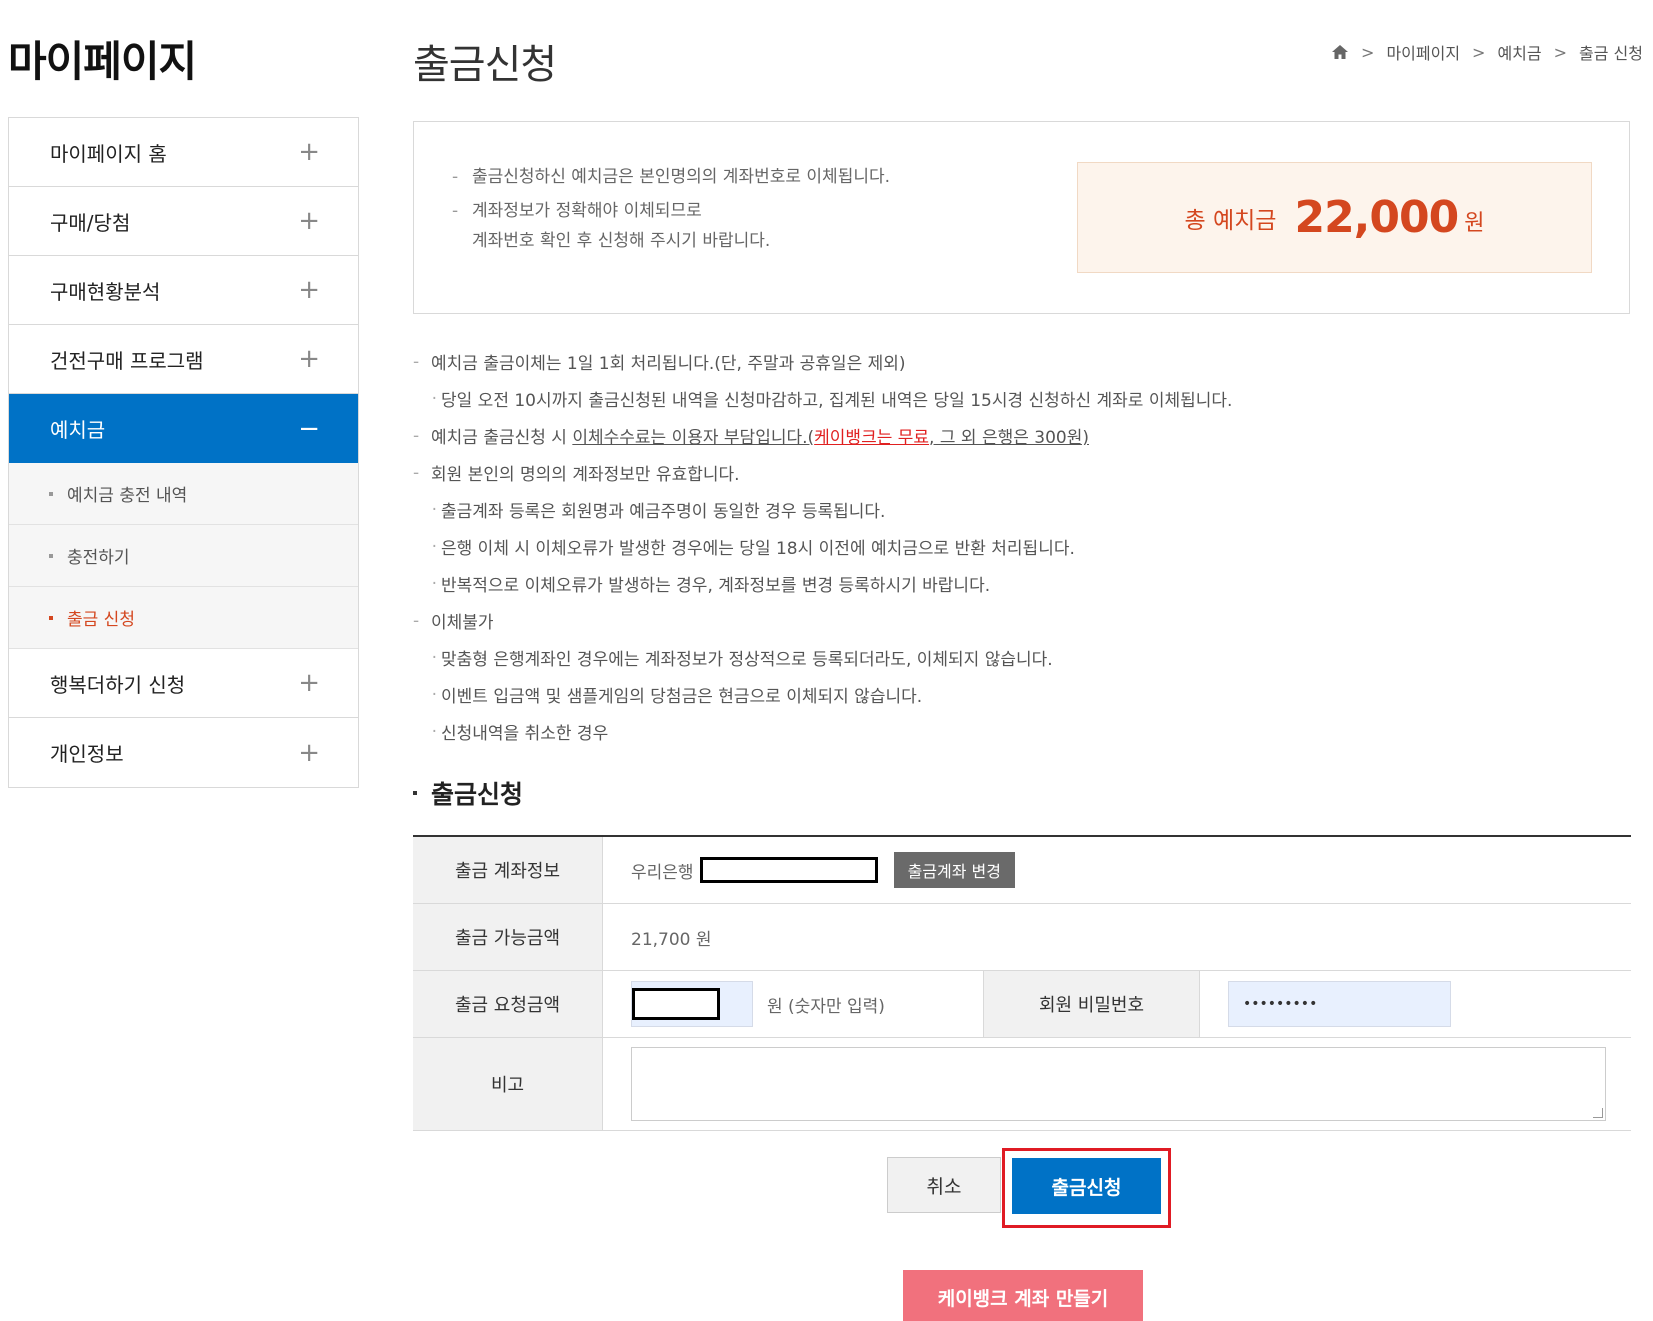  I want to click on table-row: 출금 계좌정보 우리은행 출금계좌 변경, so click(1022, 870).